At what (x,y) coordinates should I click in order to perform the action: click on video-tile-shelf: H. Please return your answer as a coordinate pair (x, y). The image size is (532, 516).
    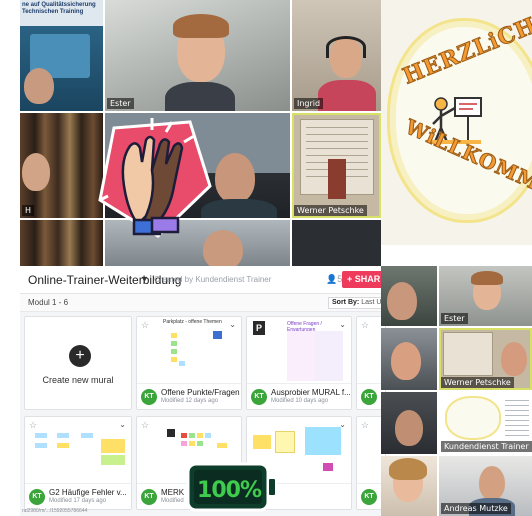
    Looking at the image, I should click on (61, 165).